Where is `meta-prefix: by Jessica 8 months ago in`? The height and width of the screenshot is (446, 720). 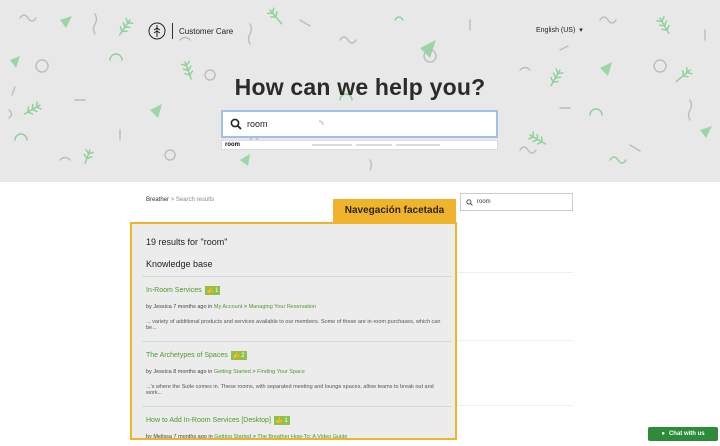
meta-prefix: by Jessica 8 months ago in is located at coordinates (180, 372).